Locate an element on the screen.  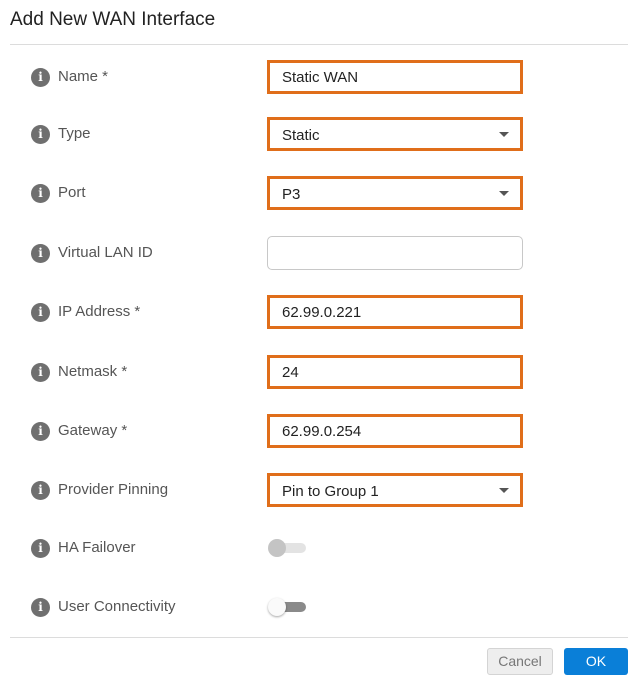
header-divider is located at coordinates (319, 44).